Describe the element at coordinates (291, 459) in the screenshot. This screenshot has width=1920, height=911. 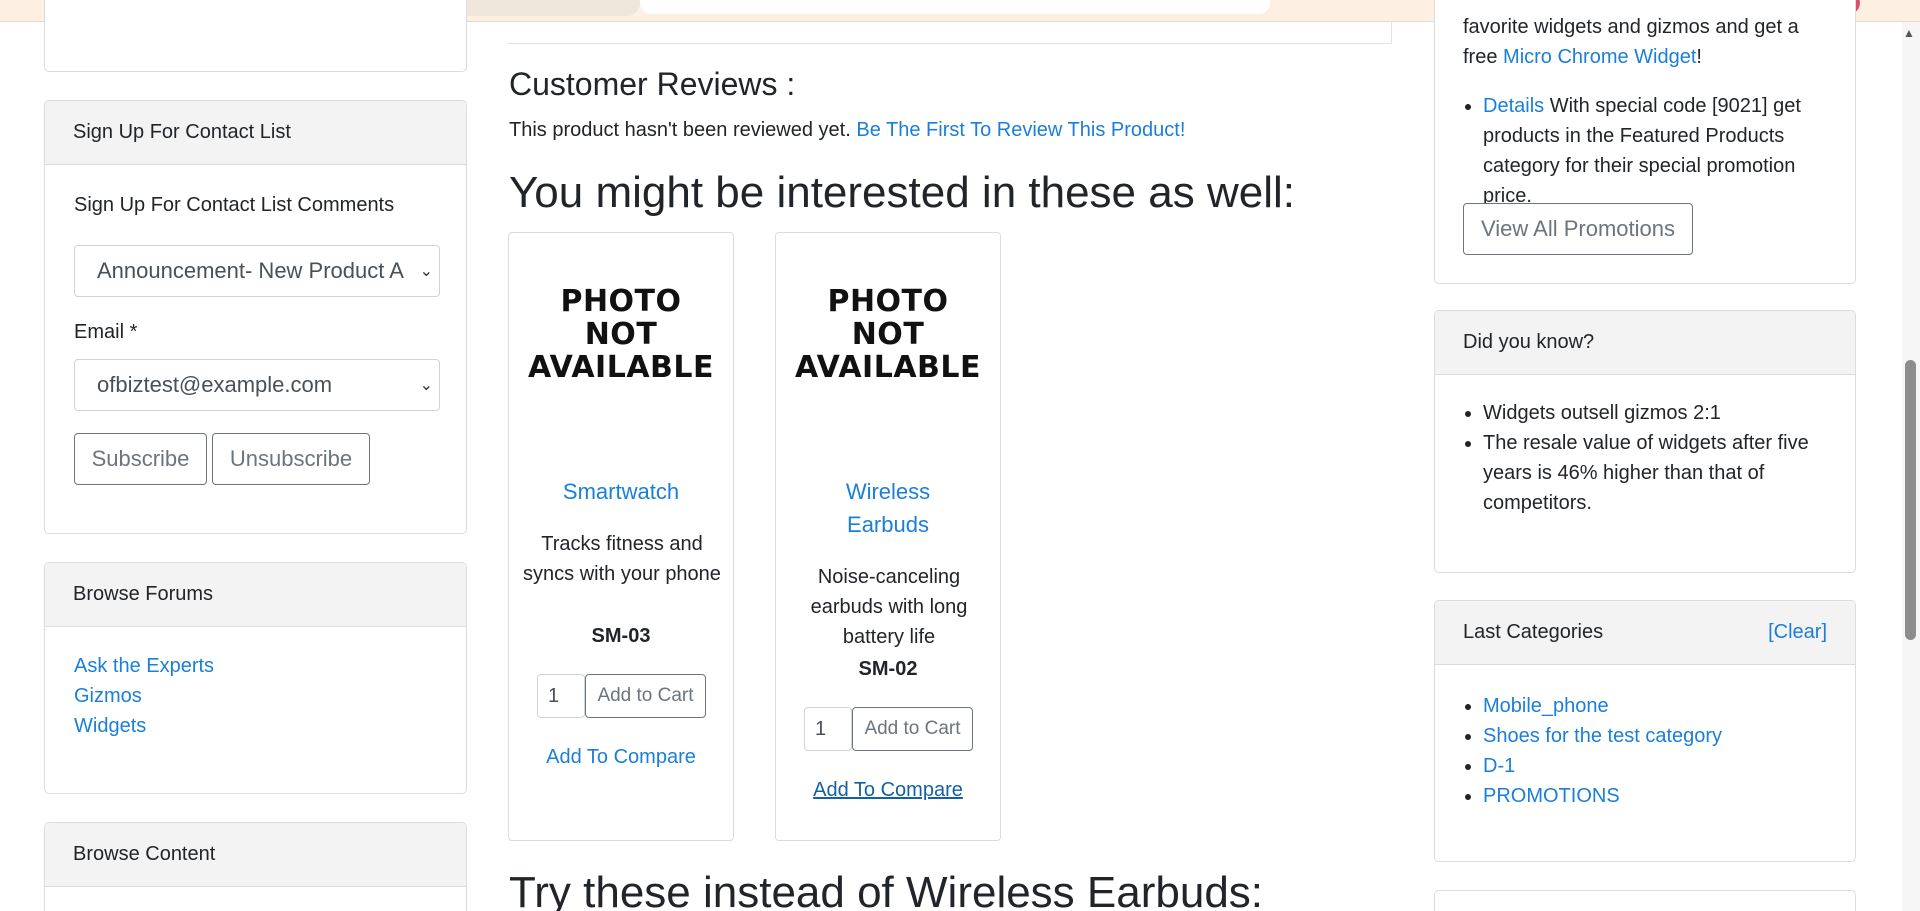
I see `unsubscribe-button: Unsubscribe` at that location.